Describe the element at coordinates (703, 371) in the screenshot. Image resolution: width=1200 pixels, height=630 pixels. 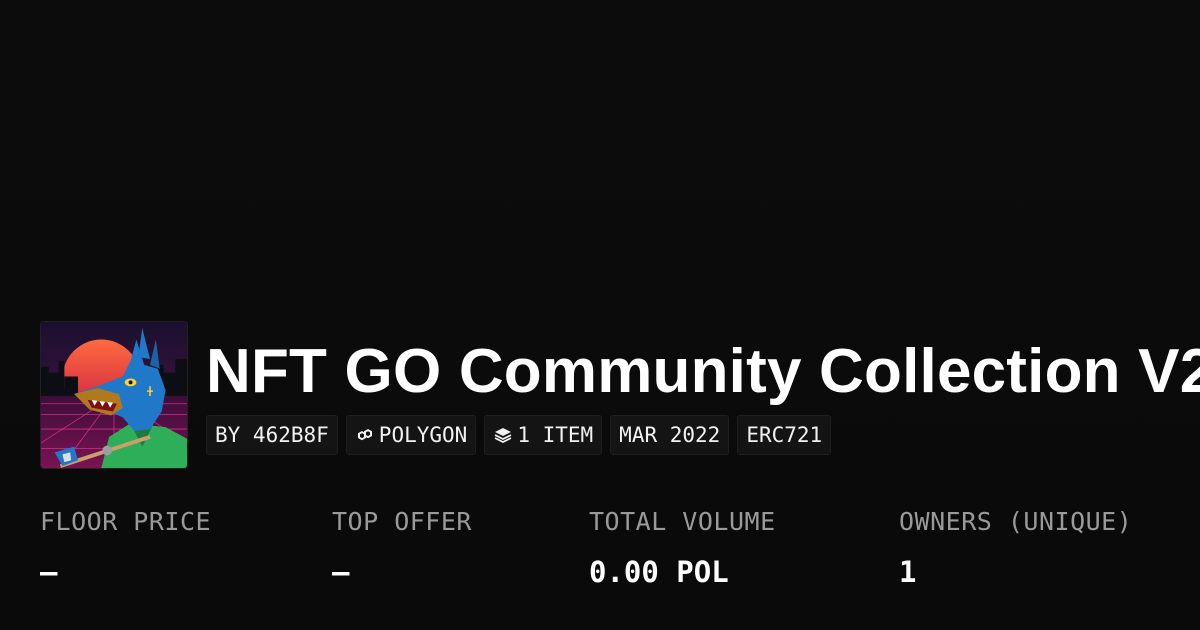
I see `collection-title: NFT GO Community Collection V2` at that location.